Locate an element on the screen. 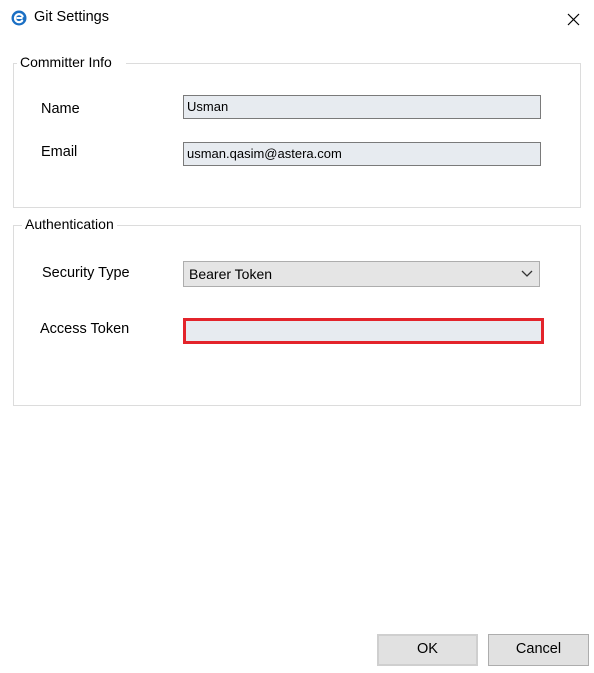  name-label: Name is located at coordinates (60, 109).